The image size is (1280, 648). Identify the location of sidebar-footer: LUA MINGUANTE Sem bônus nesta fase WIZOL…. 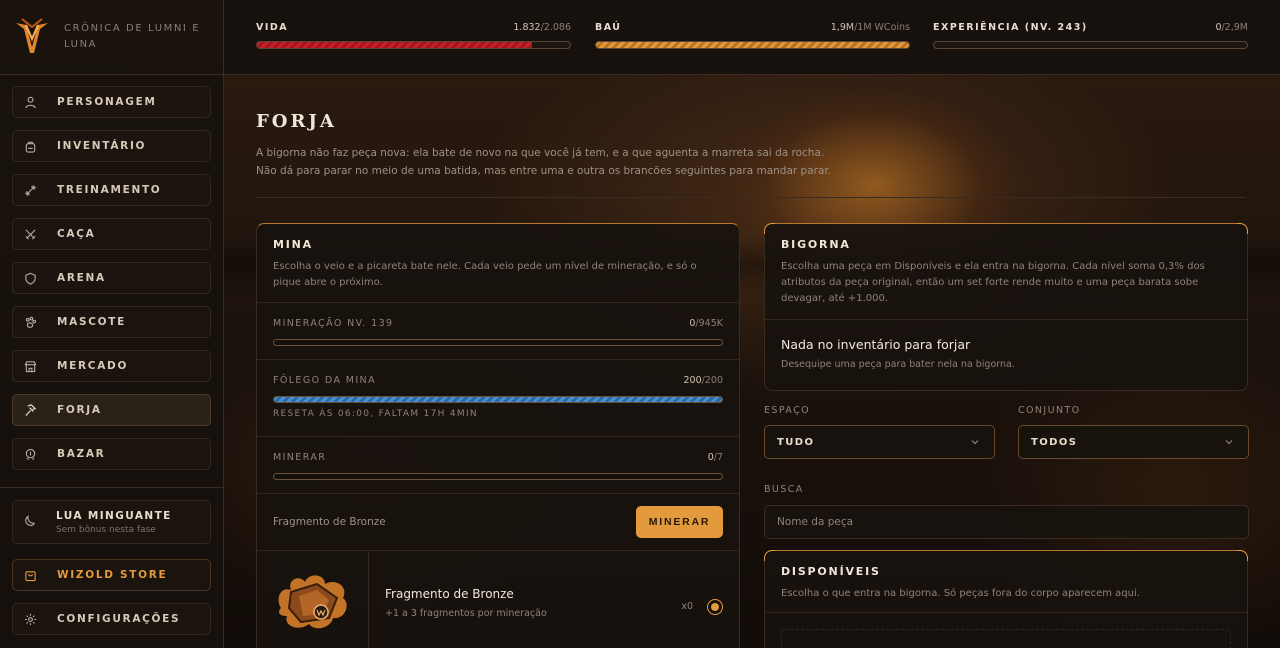
(111, 567).